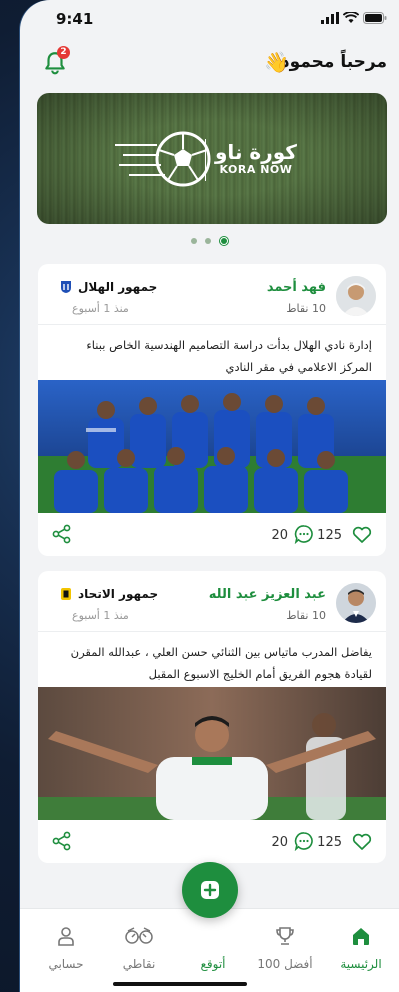  I want to click on post-photo-team, so click(212, 446).